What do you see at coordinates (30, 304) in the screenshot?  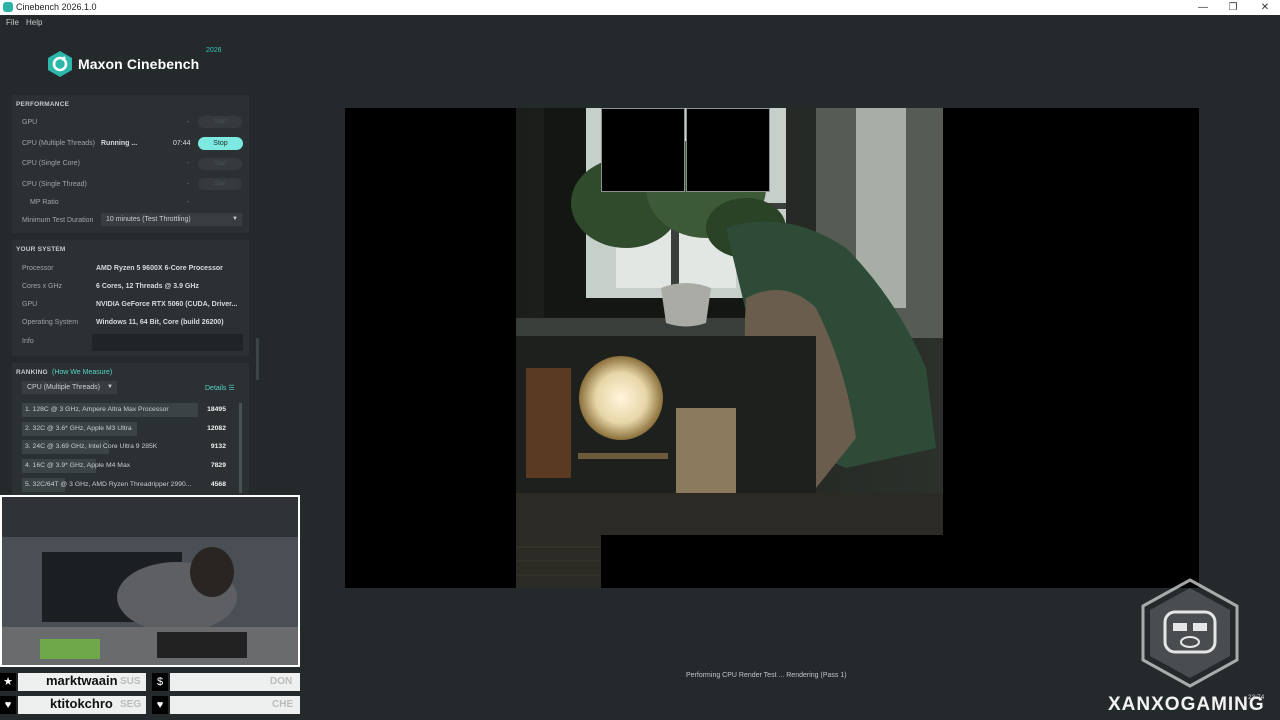 I see `system-label-gpu: GPU` at bounding box center [30, 304].